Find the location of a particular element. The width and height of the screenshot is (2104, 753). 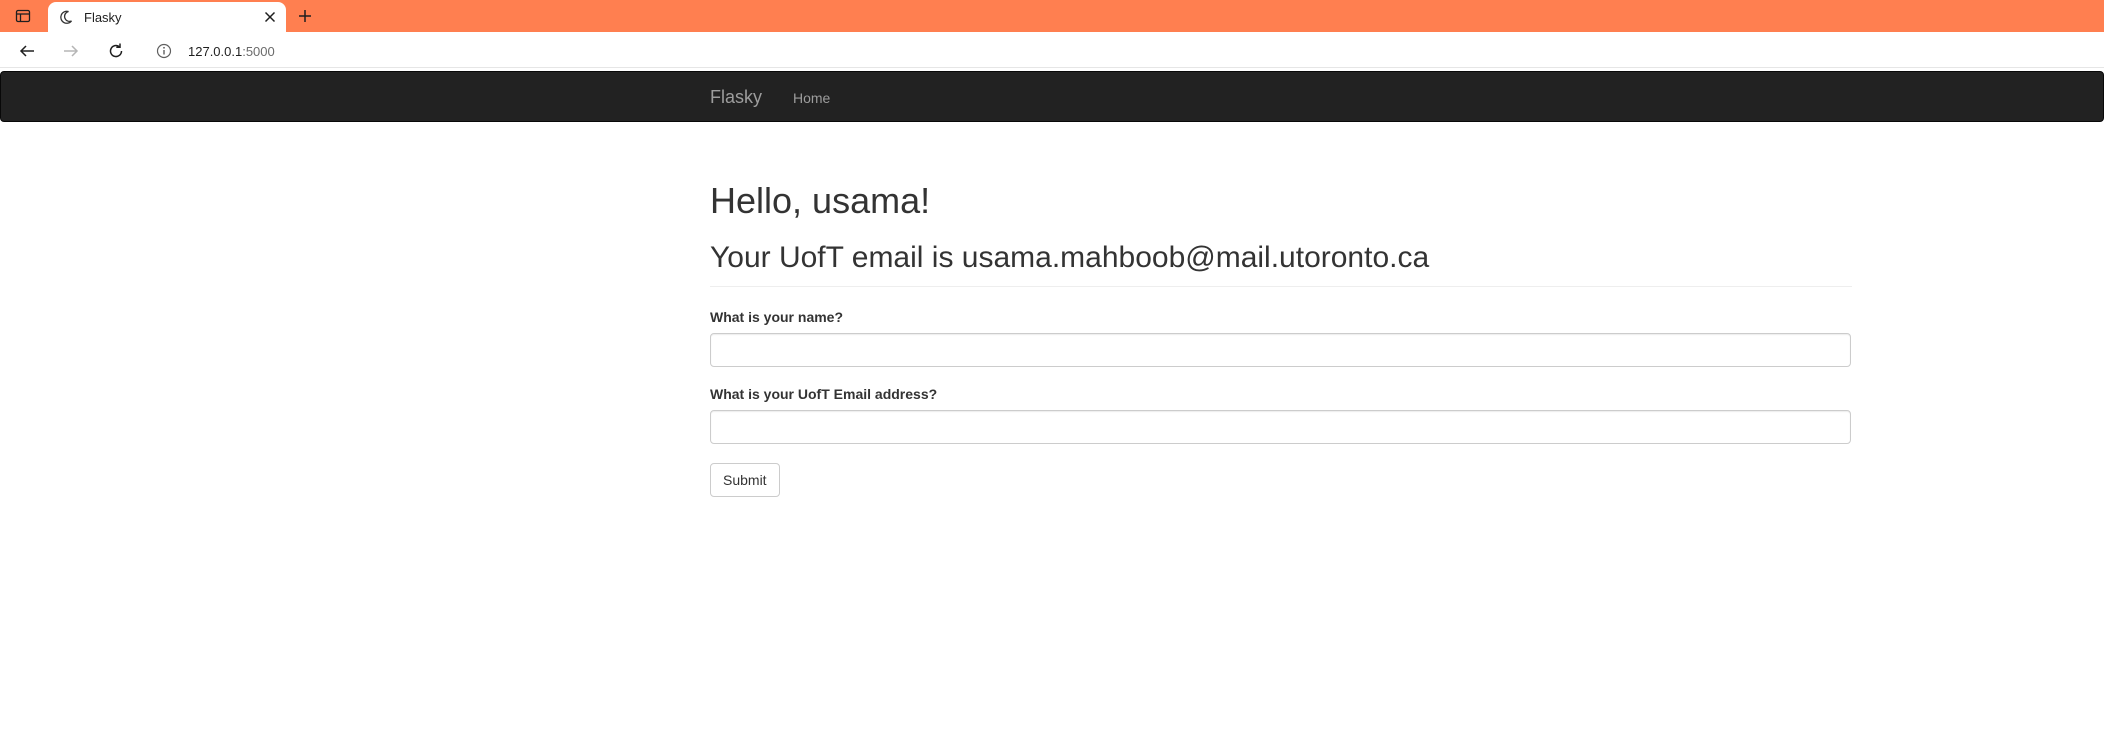

submit-button: Submit is located at coordinates (745, 479).